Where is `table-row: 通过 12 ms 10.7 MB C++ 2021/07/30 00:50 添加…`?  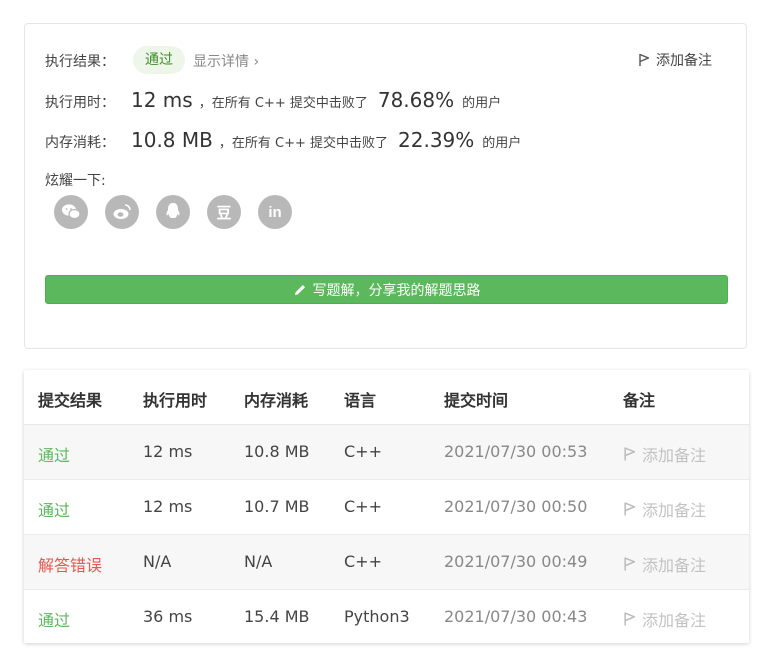
table-row: 通过 12 ms 10.7 MB C++ 2021/07/30 00:50 添加… is located at coordinates (386, 507).